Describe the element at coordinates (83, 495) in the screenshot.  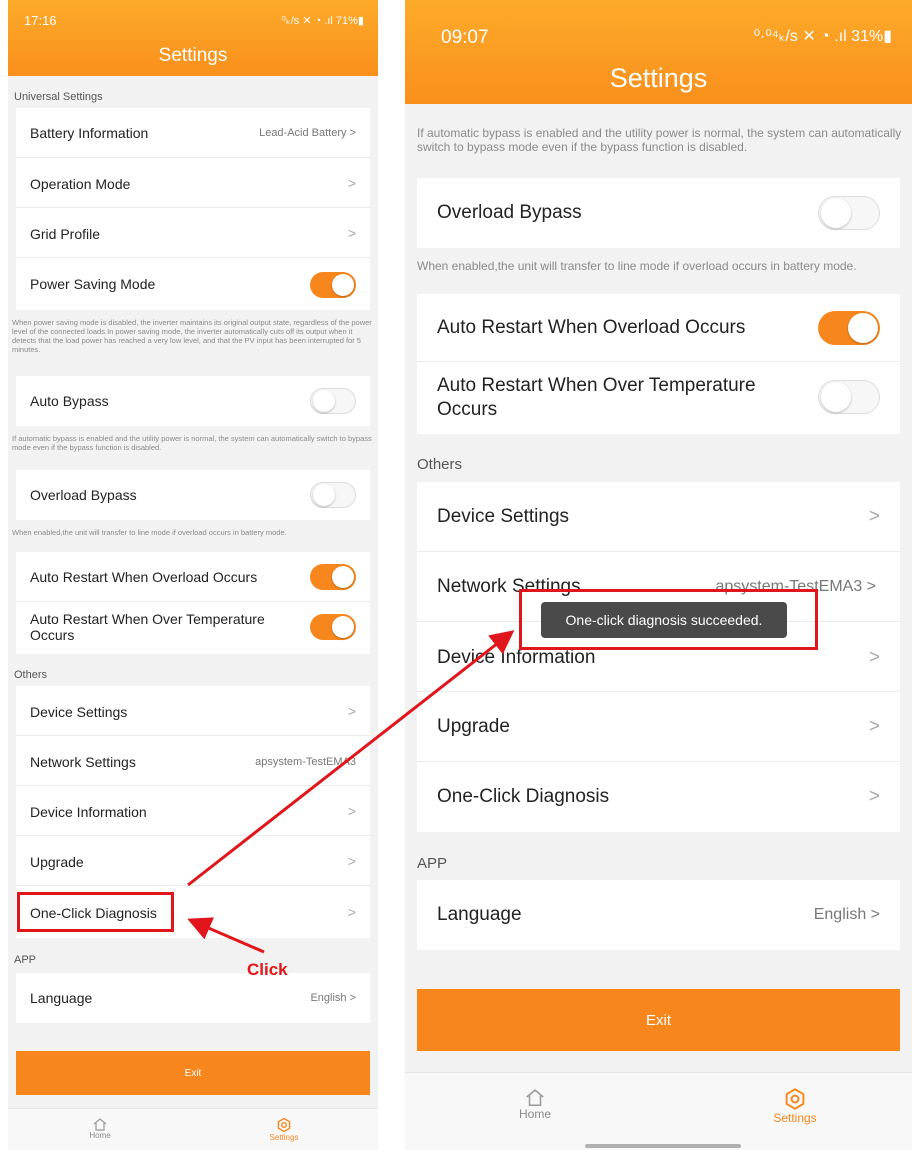
I see `row-label: Overload Bypass` at that location.